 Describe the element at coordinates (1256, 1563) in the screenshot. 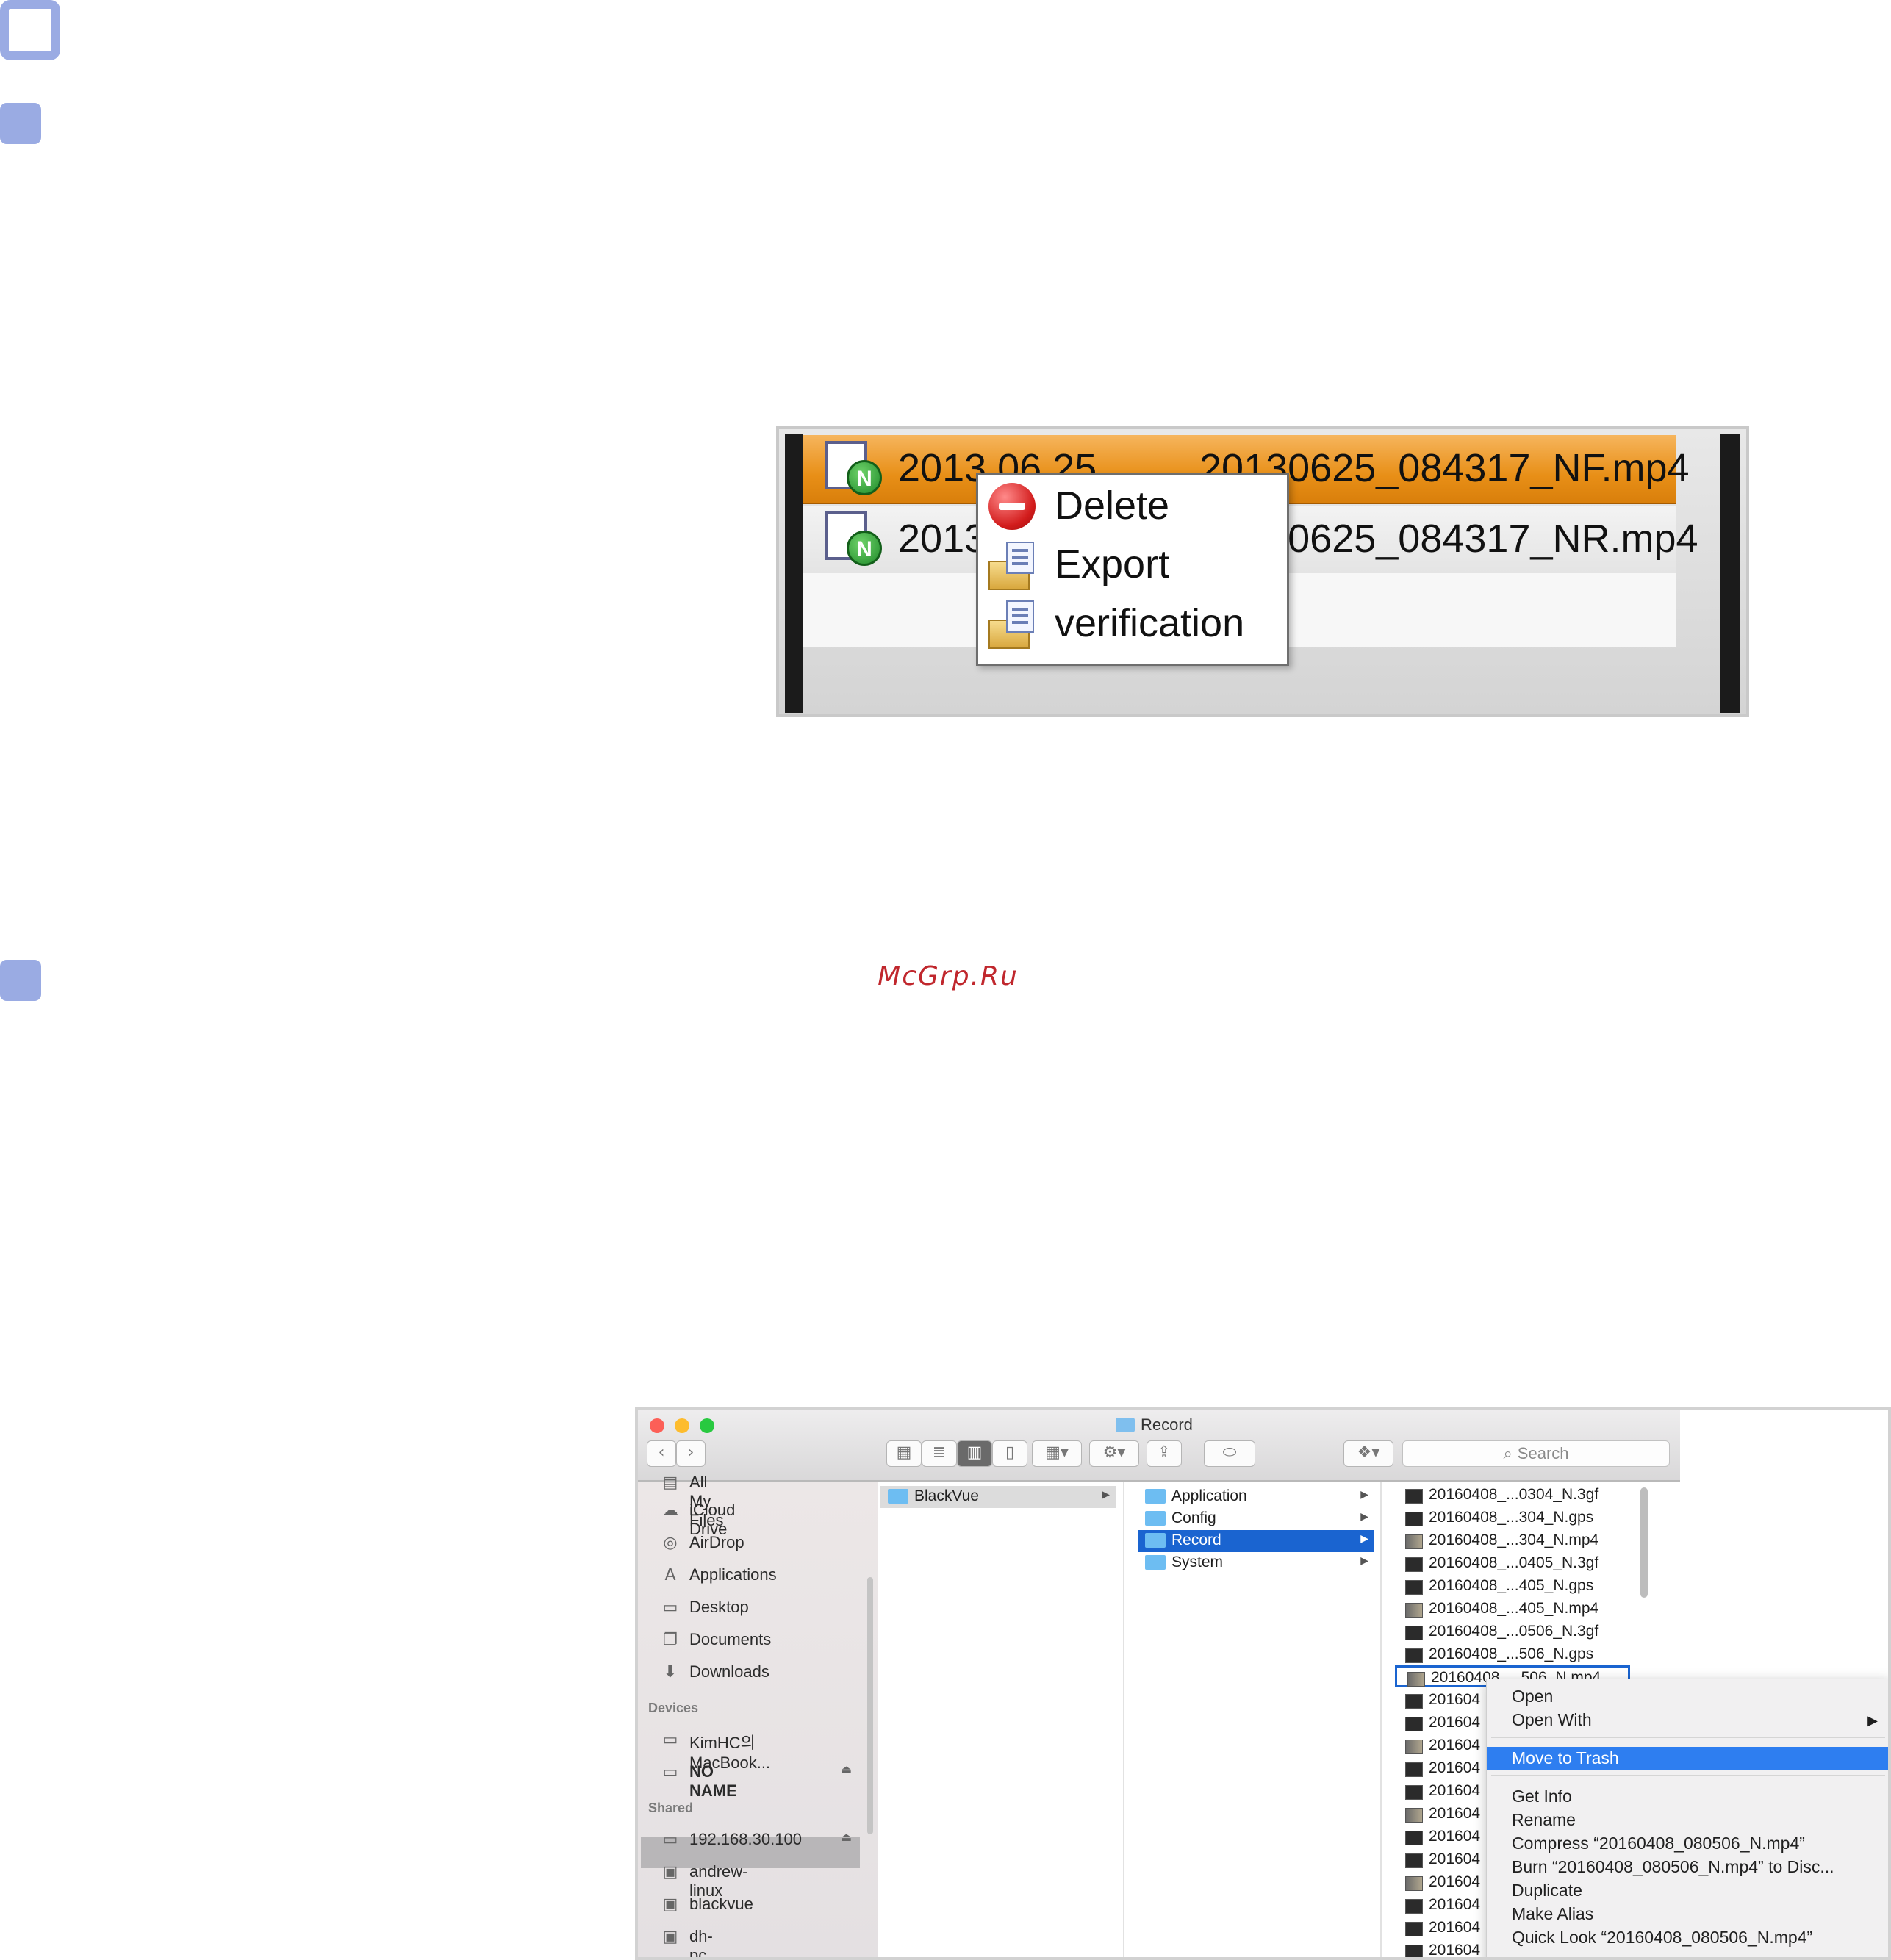

I see `folder-item-system: System ▶` at that location.